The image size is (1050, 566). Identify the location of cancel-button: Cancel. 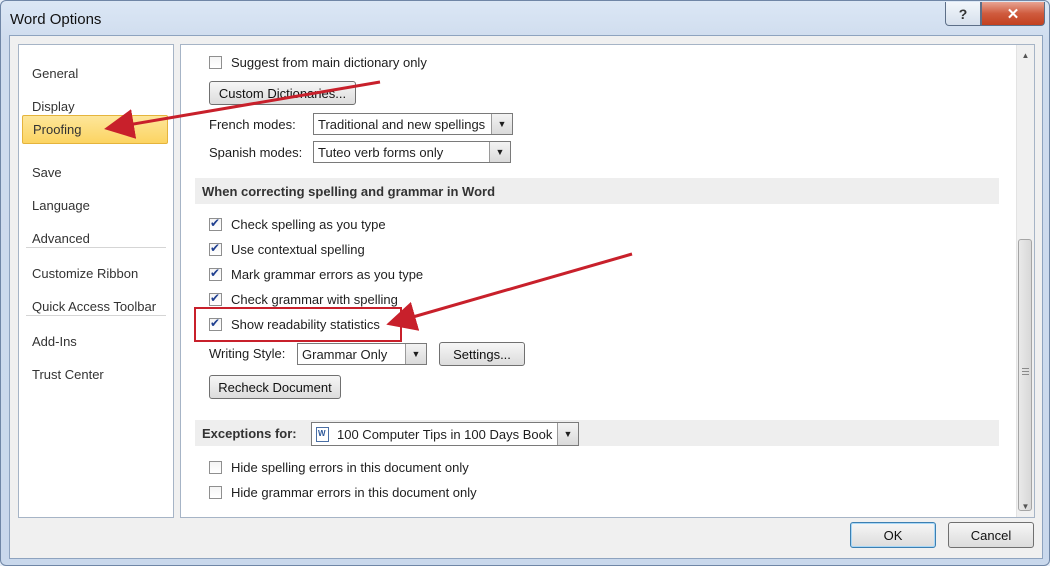
(991, 535).